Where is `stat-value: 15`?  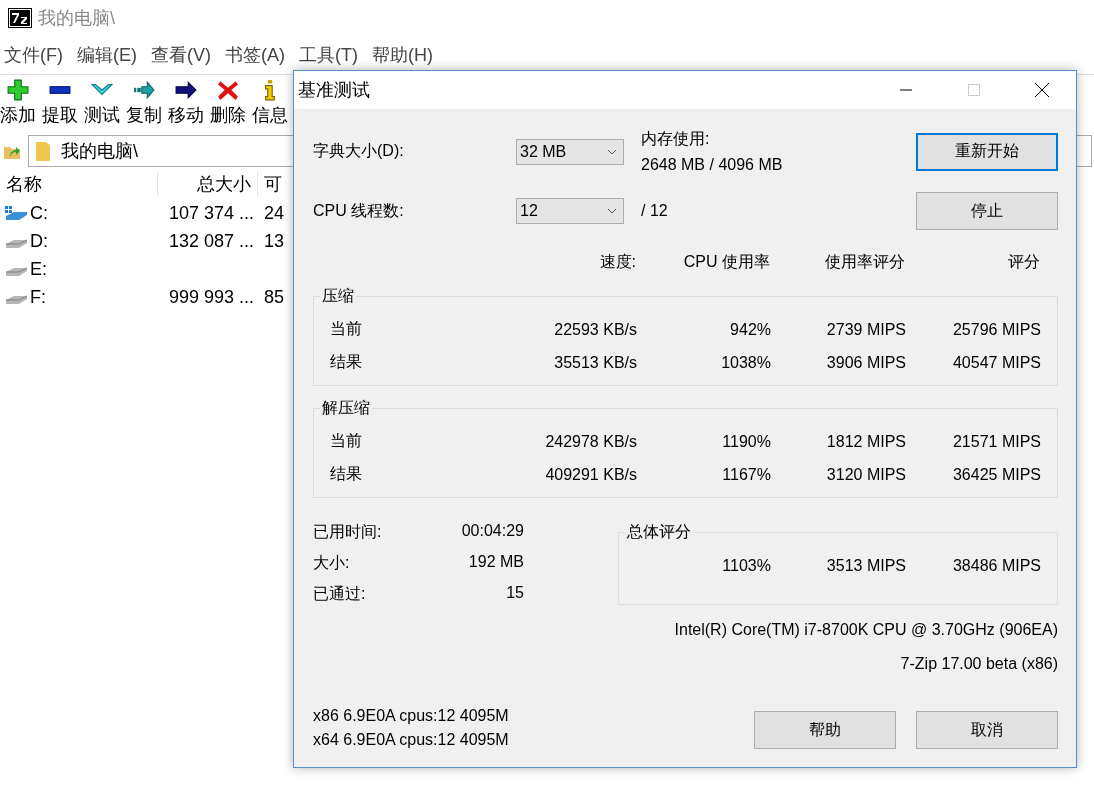 stat-value: 15 is located at coordinates (514, 593).